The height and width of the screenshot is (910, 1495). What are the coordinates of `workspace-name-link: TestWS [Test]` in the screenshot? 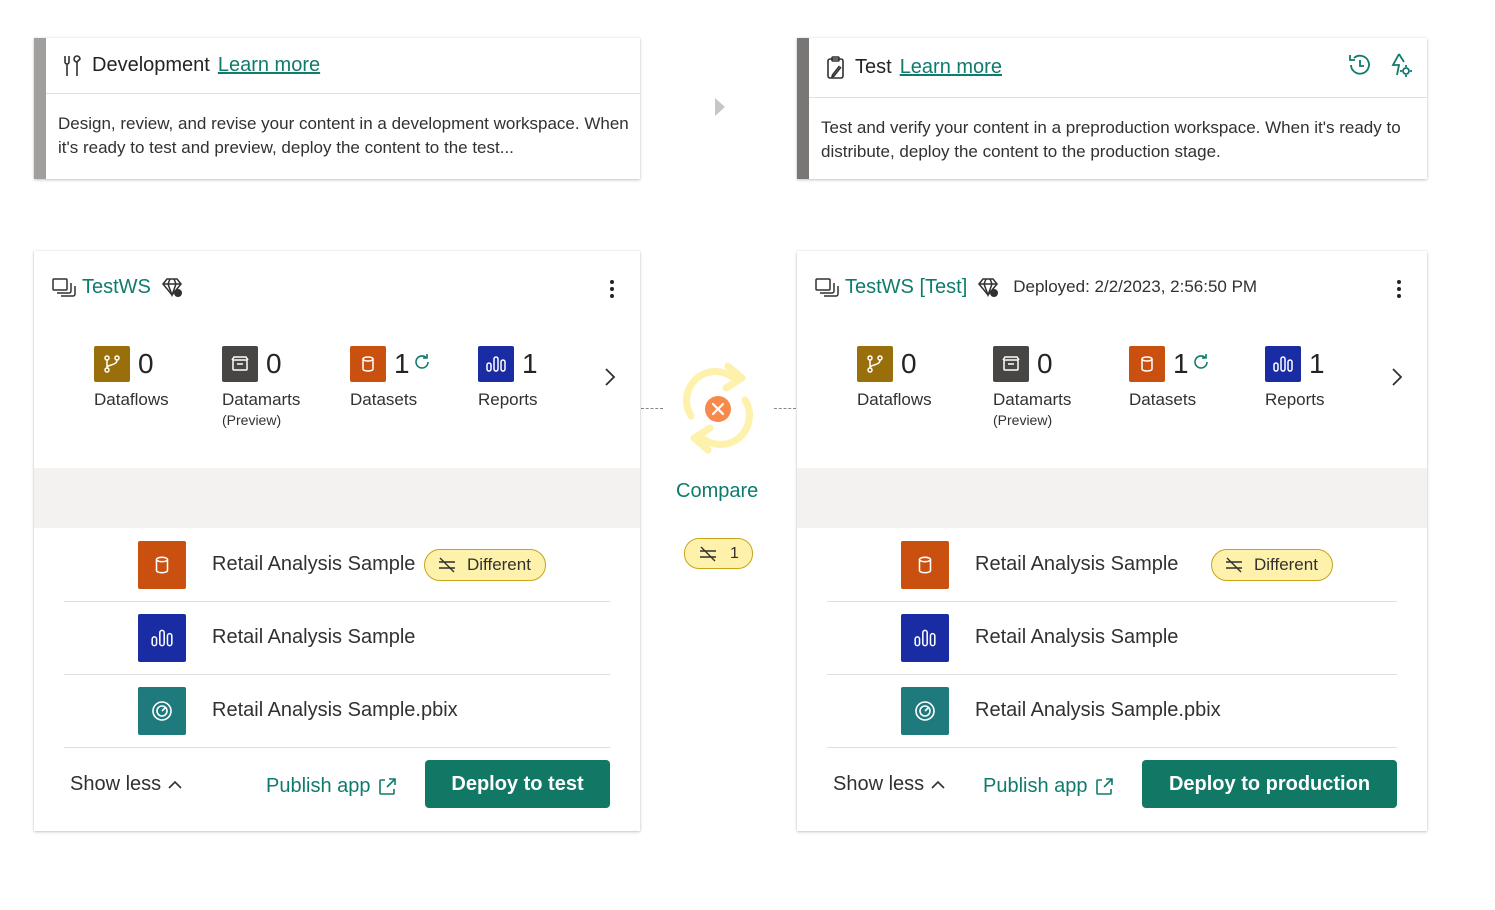 It's located at (906, 287).